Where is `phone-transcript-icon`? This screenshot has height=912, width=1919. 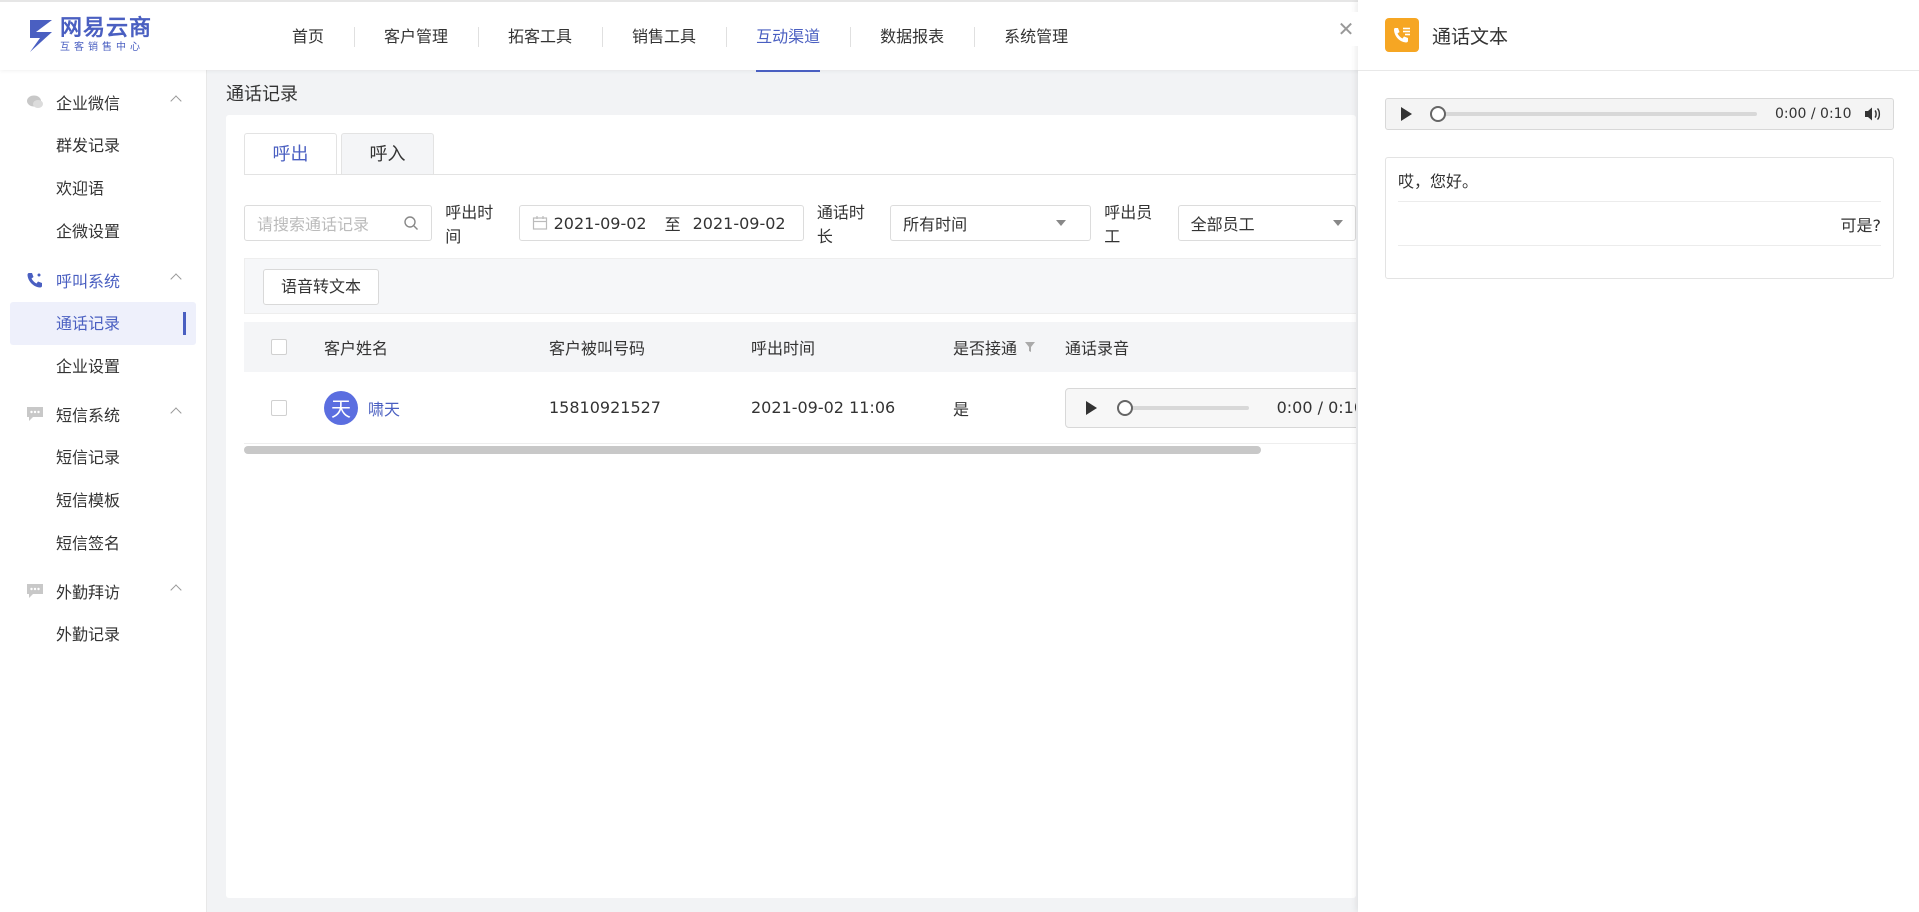 phone-transcript-icon is located at coordinates (1402, 35).